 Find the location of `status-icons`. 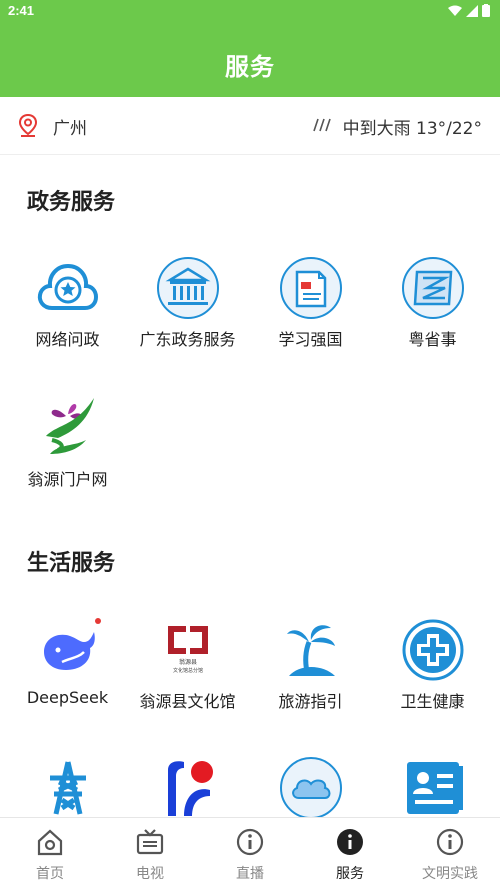

status-icons is located at coordinates (469, 10).